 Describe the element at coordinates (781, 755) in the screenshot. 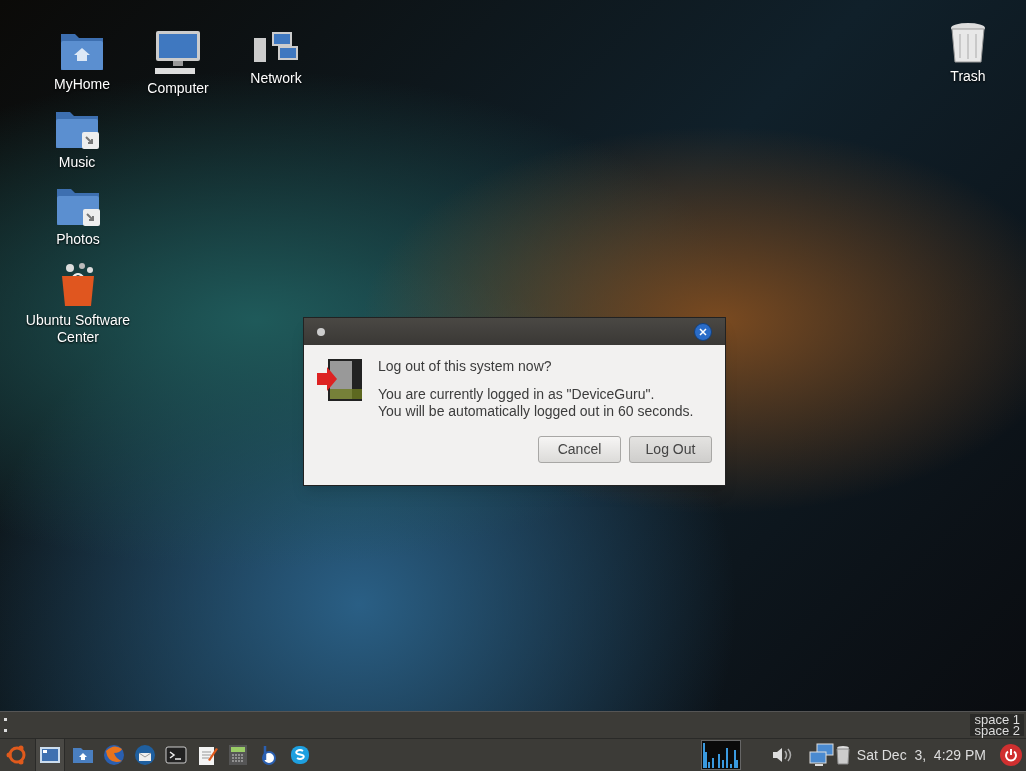

I see `speaker-icon` at that location.